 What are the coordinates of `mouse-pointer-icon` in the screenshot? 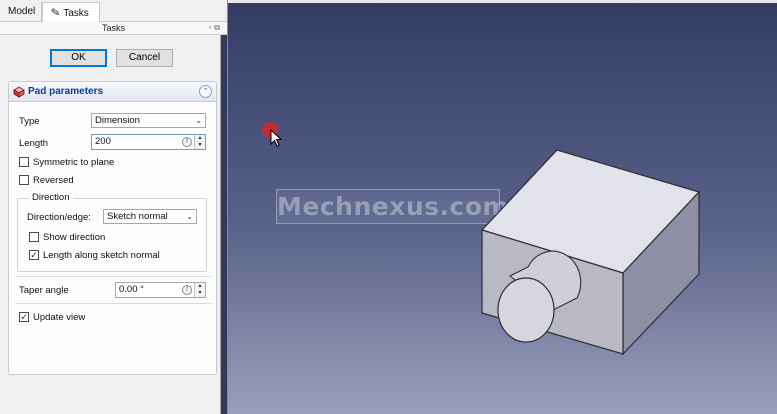 It's located at (276, 138).